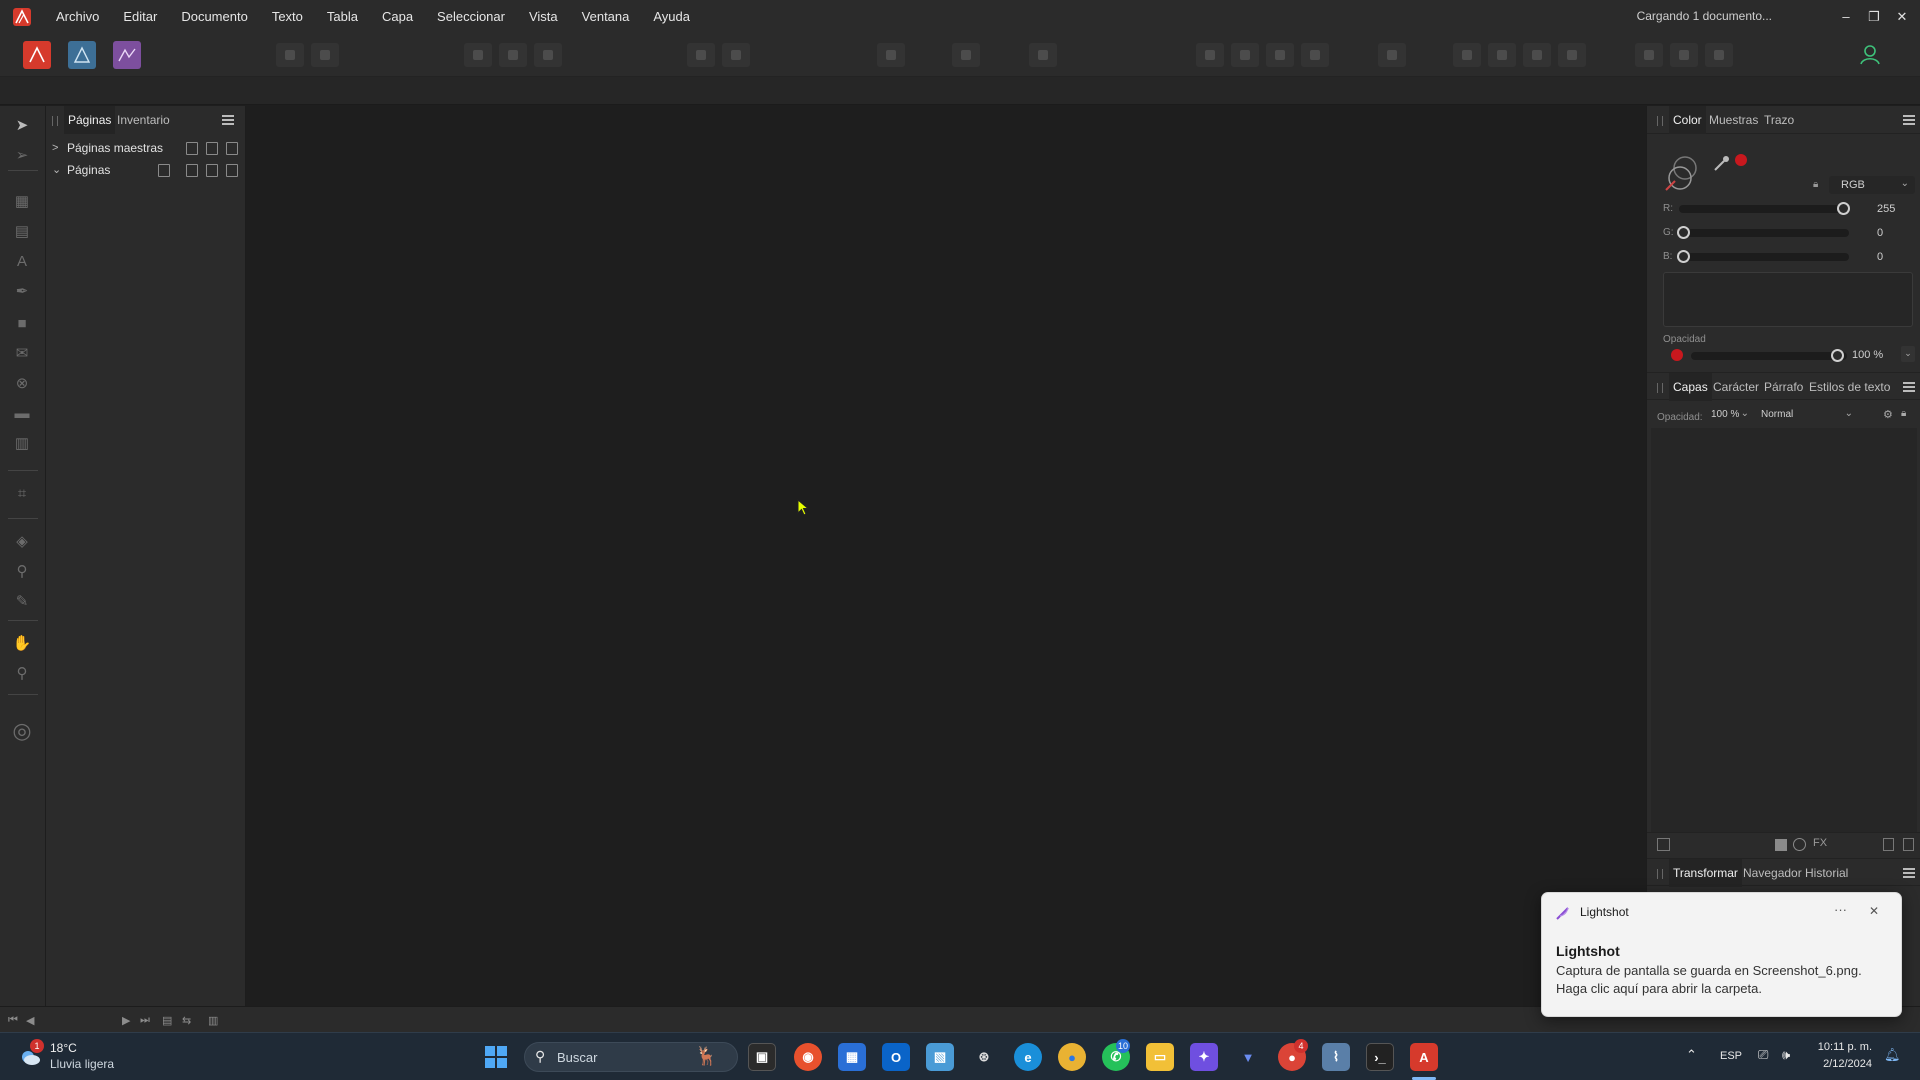  I want to click on file-explorer-icon: ▭, so click(1160, 1057).